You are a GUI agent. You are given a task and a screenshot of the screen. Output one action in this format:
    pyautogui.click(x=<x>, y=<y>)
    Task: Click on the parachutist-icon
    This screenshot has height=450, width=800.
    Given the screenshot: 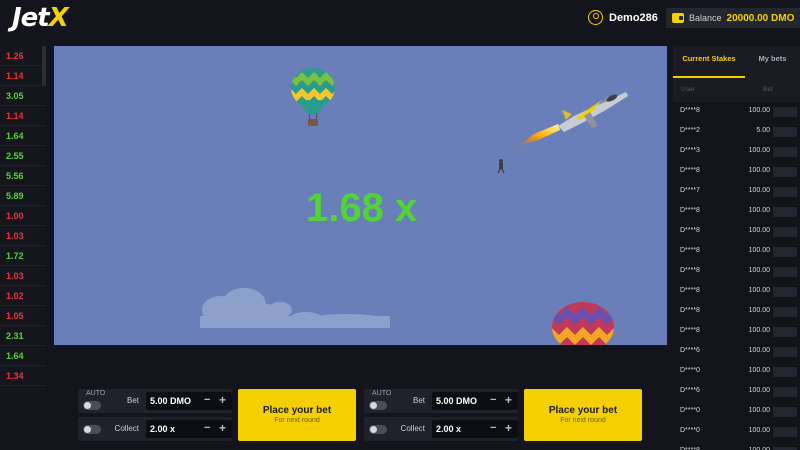 What is the action you would take?
    pyautogui.click(x=501, y=166)
    